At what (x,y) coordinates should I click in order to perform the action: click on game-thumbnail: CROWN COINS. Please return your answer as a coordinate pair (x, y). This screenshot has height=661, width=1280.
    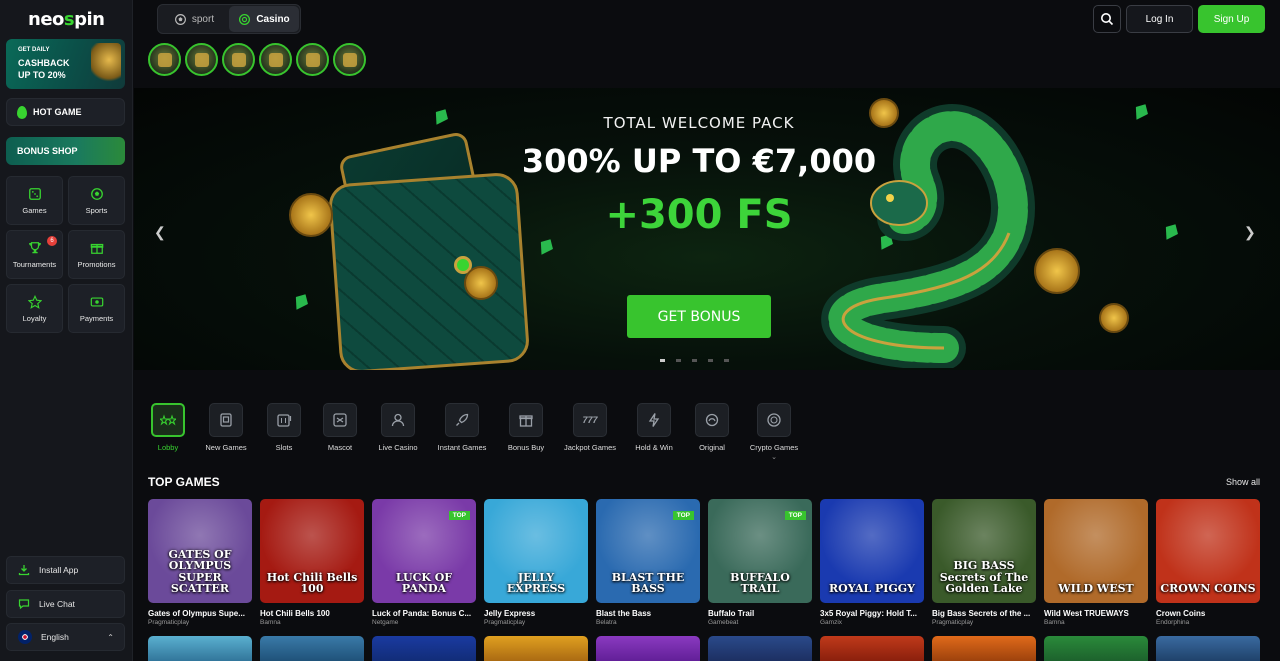
    Looking at the image, I should click on (1208, 551).